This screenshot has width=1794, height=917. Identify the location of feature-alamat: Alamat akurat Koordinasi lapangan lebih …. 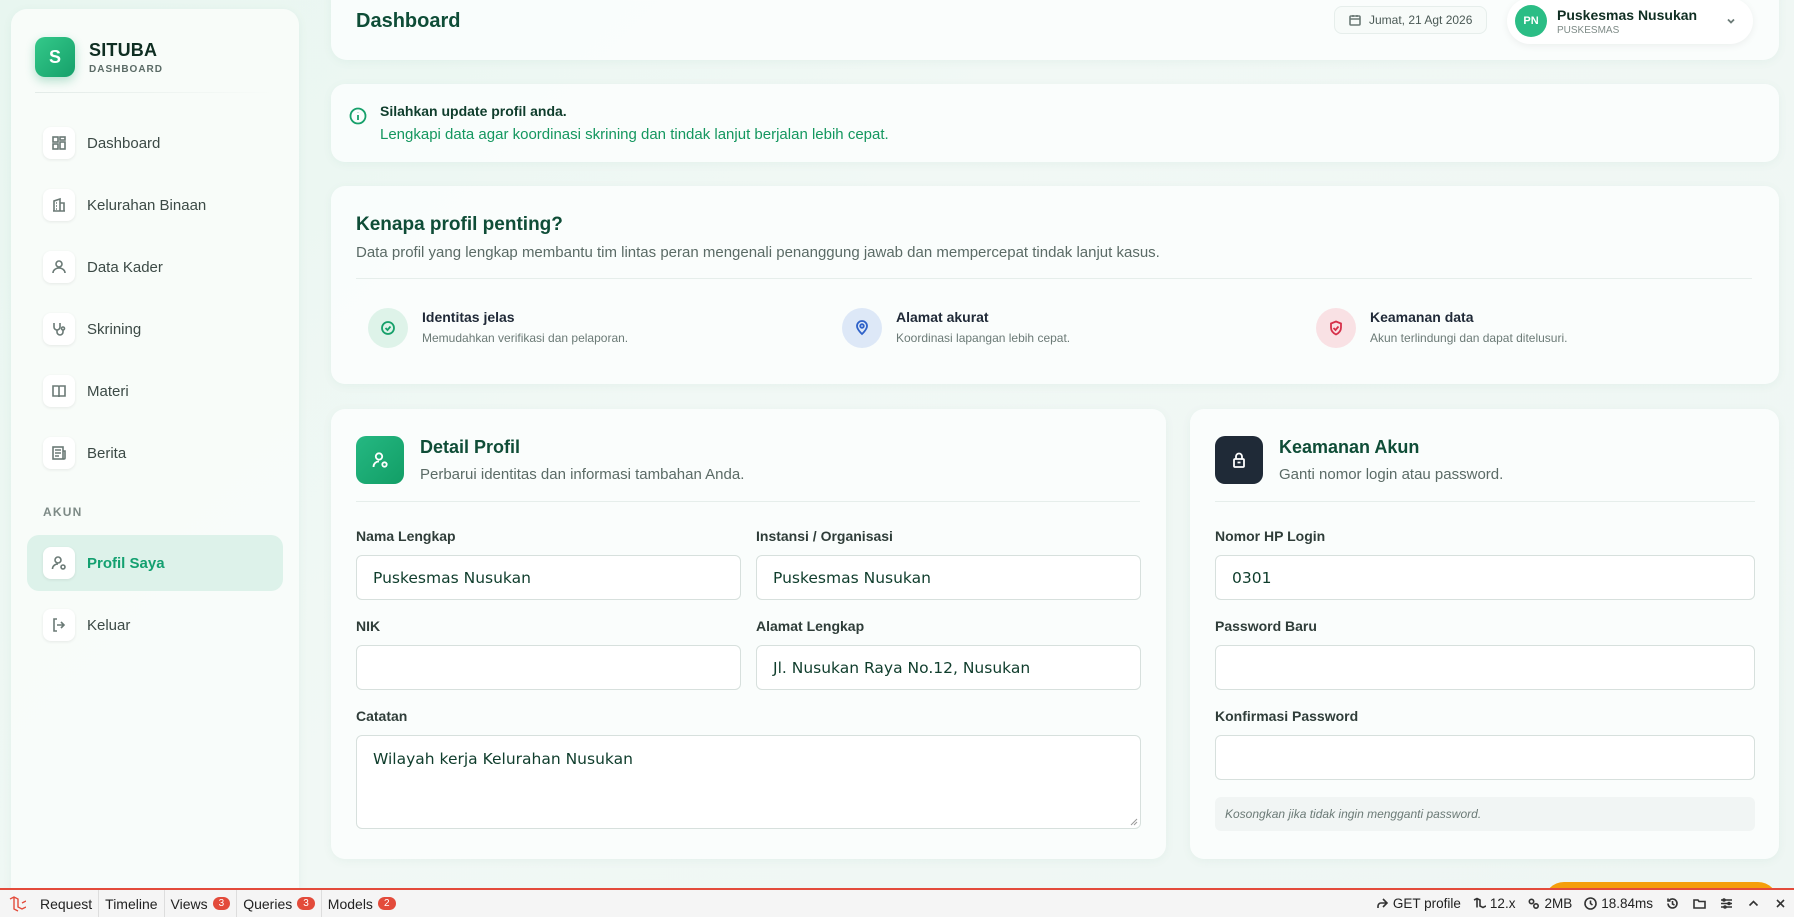
(956, 328).